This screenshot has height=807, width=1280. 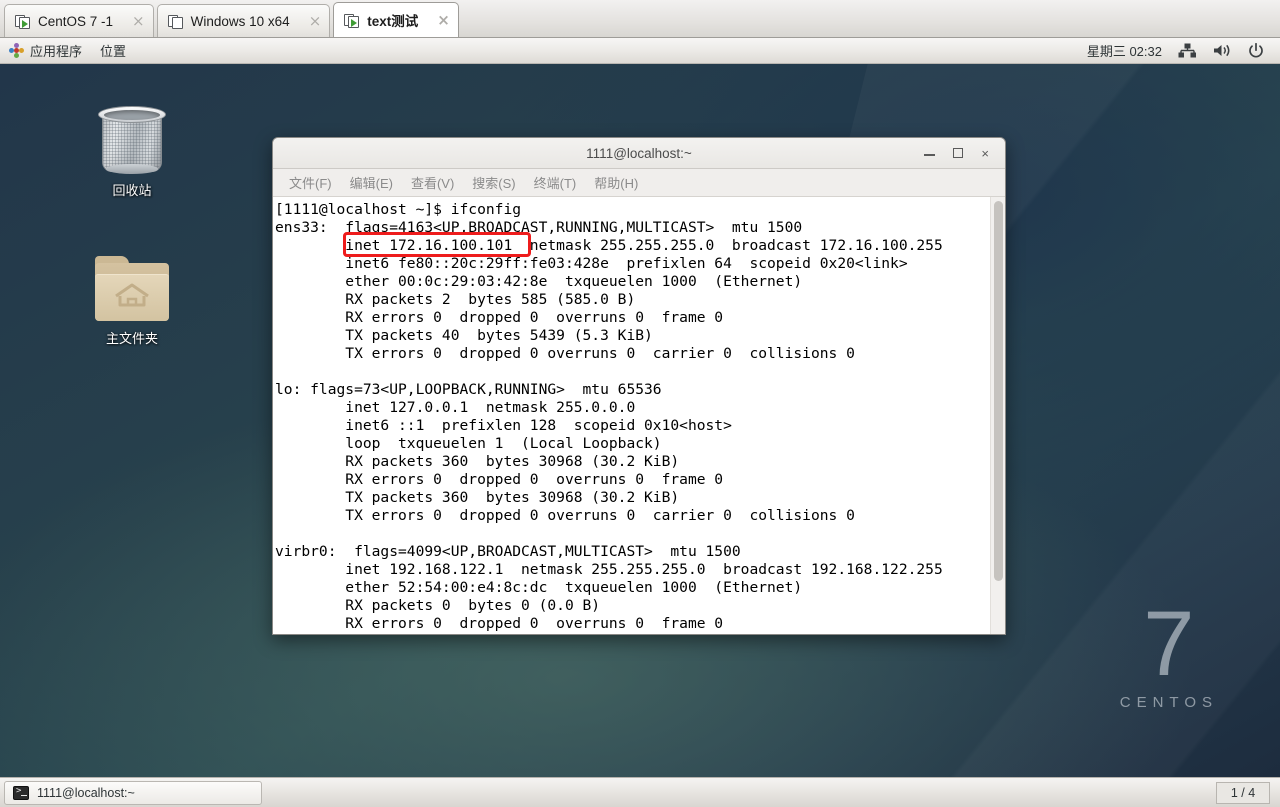 I want to click on places-menu: 位置, so click(x=113, y=51).